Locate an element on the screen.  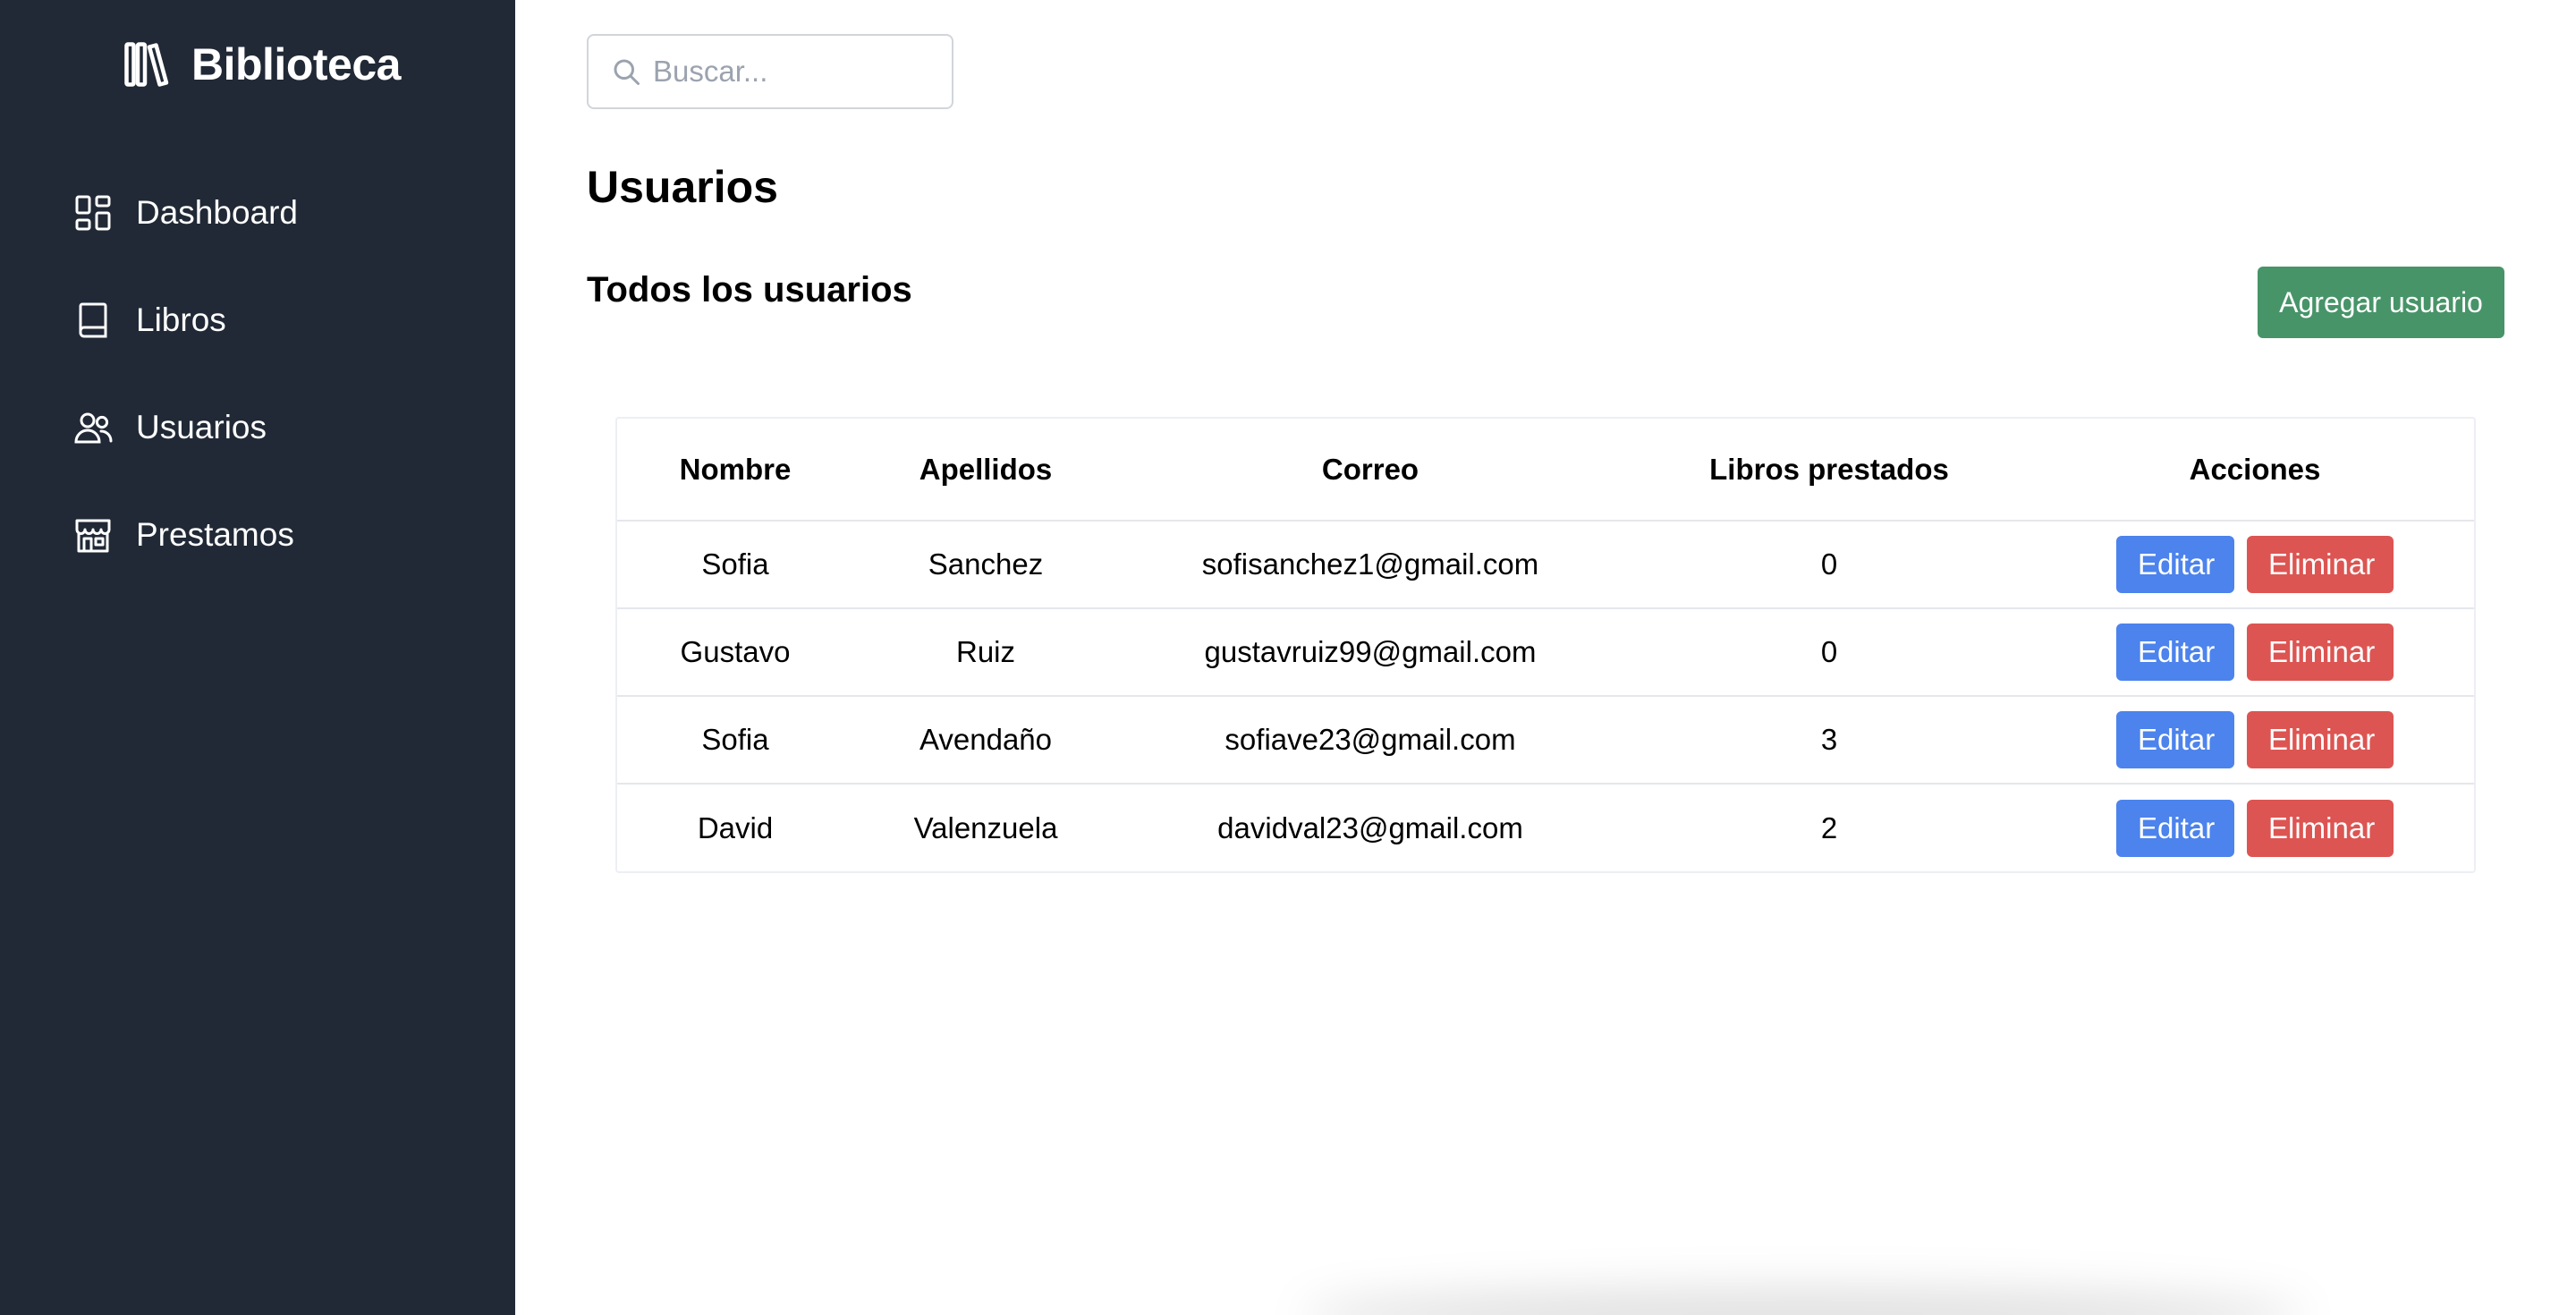
cell-apellidos: Sanchez is located at coordinates (985, 565).